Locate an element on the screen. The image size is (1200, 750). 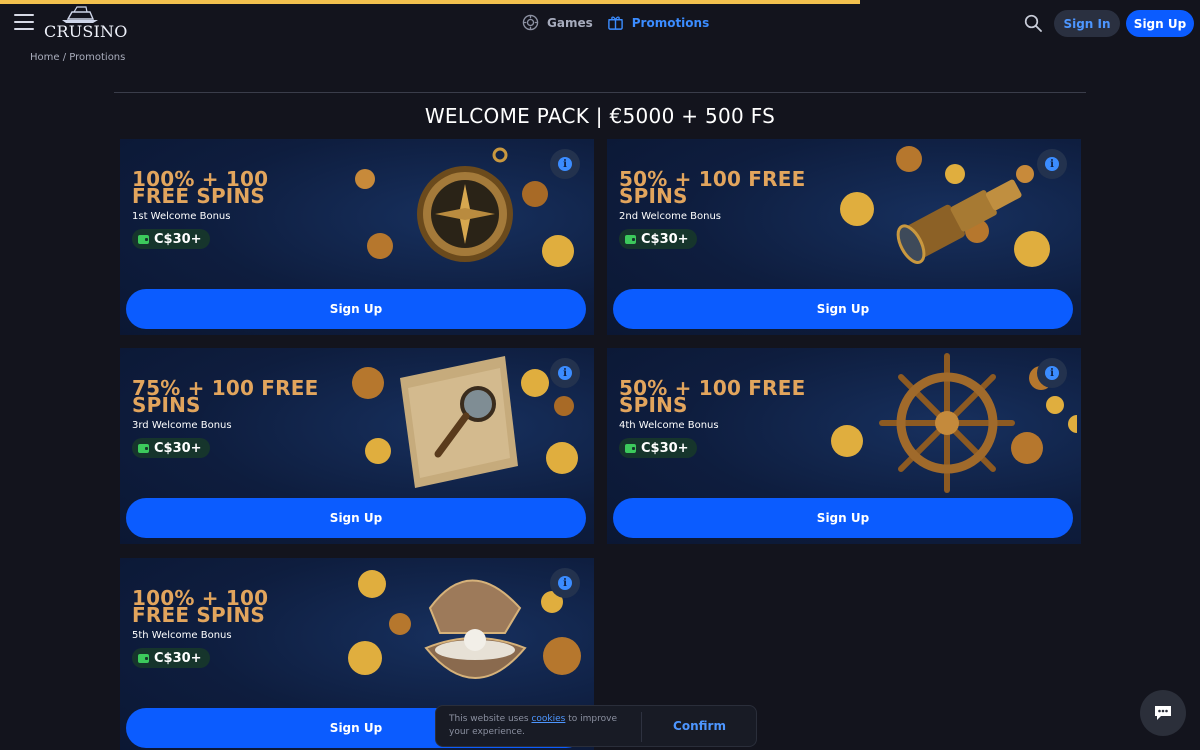
breadcrumb: Home / Promotions is located at coordinates (77, 57).